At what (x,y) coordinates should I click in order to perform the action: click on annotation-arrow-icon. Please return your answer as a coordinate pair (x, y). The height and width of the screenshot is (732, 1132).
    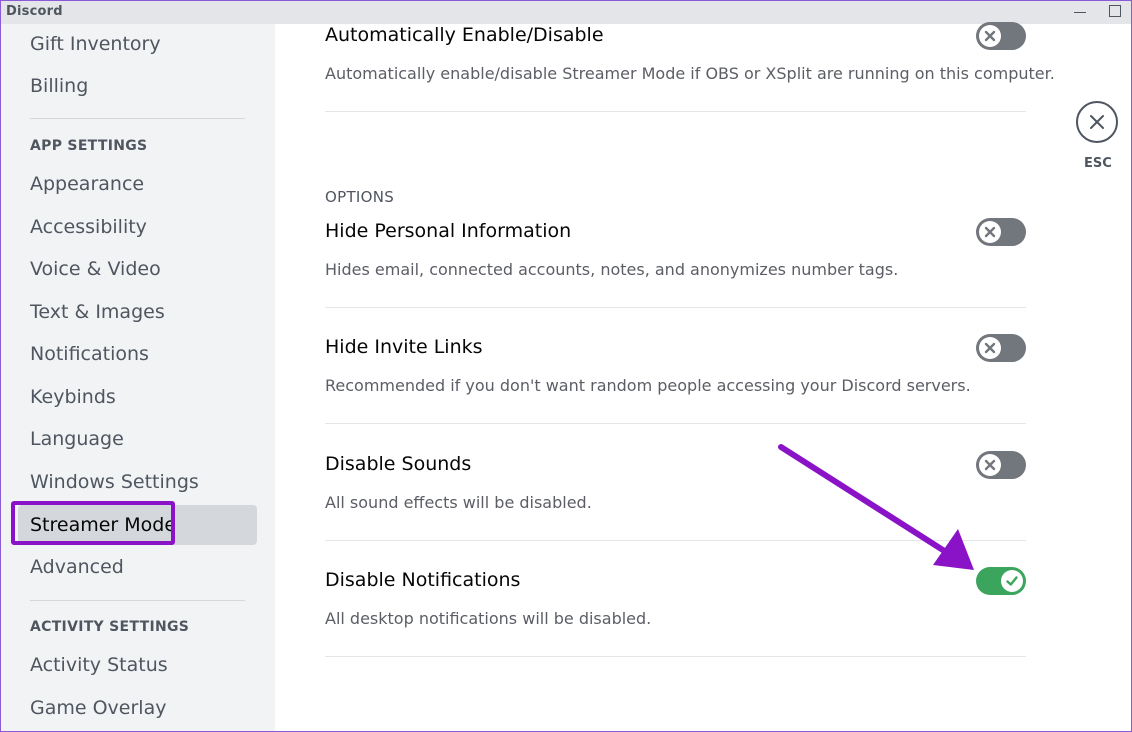
    Looking at the image, I should click on (876, 507).